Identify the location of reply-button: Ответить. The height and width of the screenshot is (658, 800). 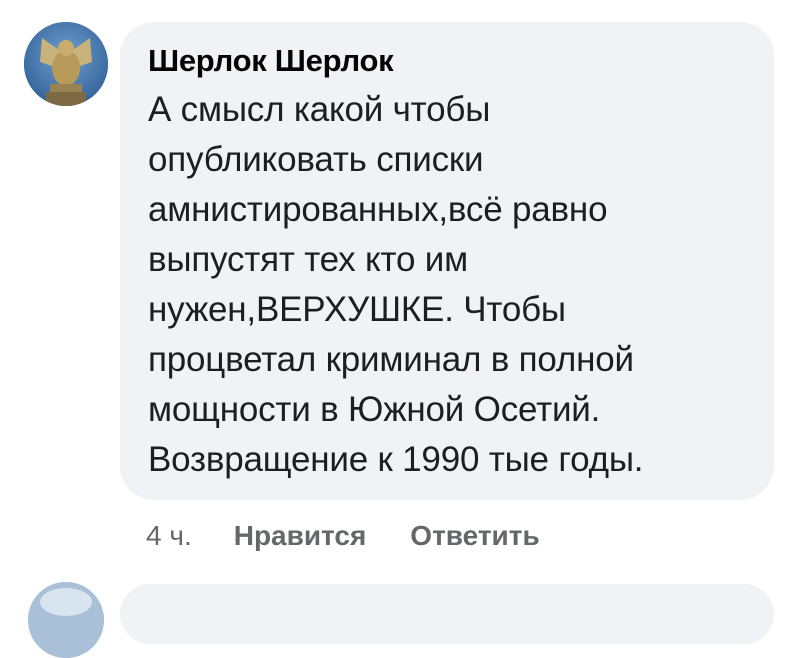
(474, 536).